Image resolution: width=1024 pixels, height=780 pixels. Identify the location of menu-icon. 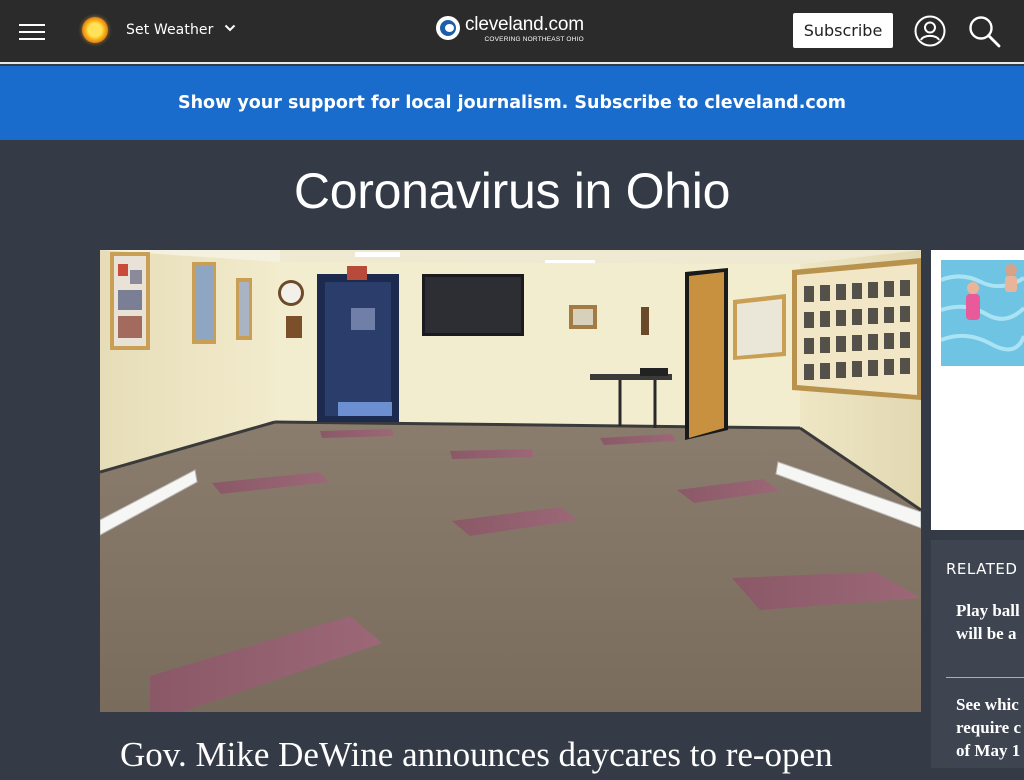
(32, 32).